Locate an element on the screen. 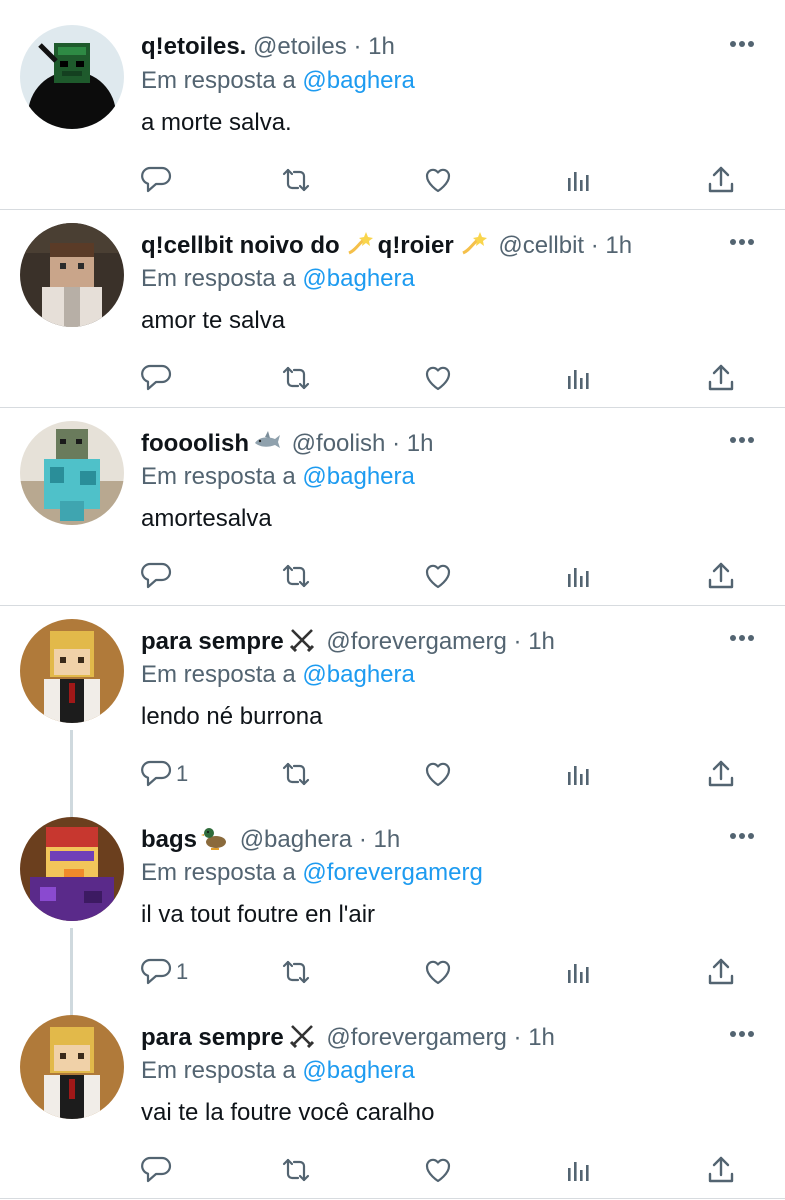 This screenshot has width=785, height=1200. reply-icon is located at coordinates (156, 576).